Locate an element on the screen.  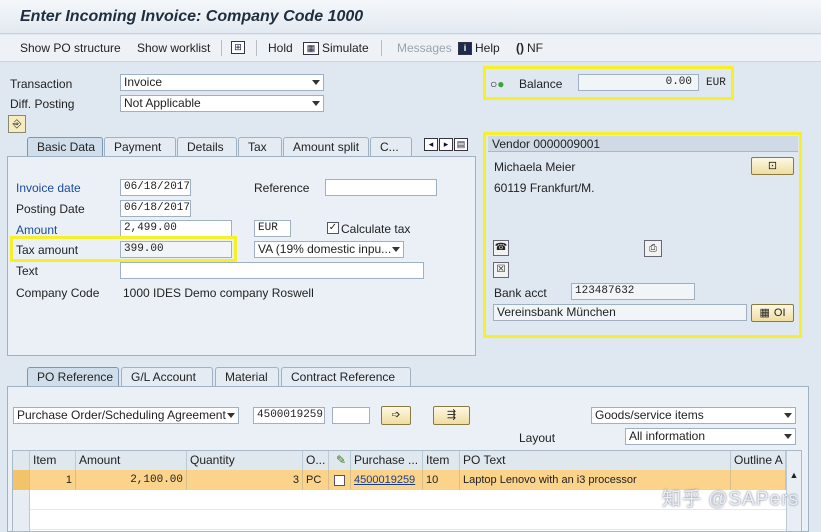
ref-type-select: Purchase Order/Scheduling Agreement is located at coordinates (126, 415).